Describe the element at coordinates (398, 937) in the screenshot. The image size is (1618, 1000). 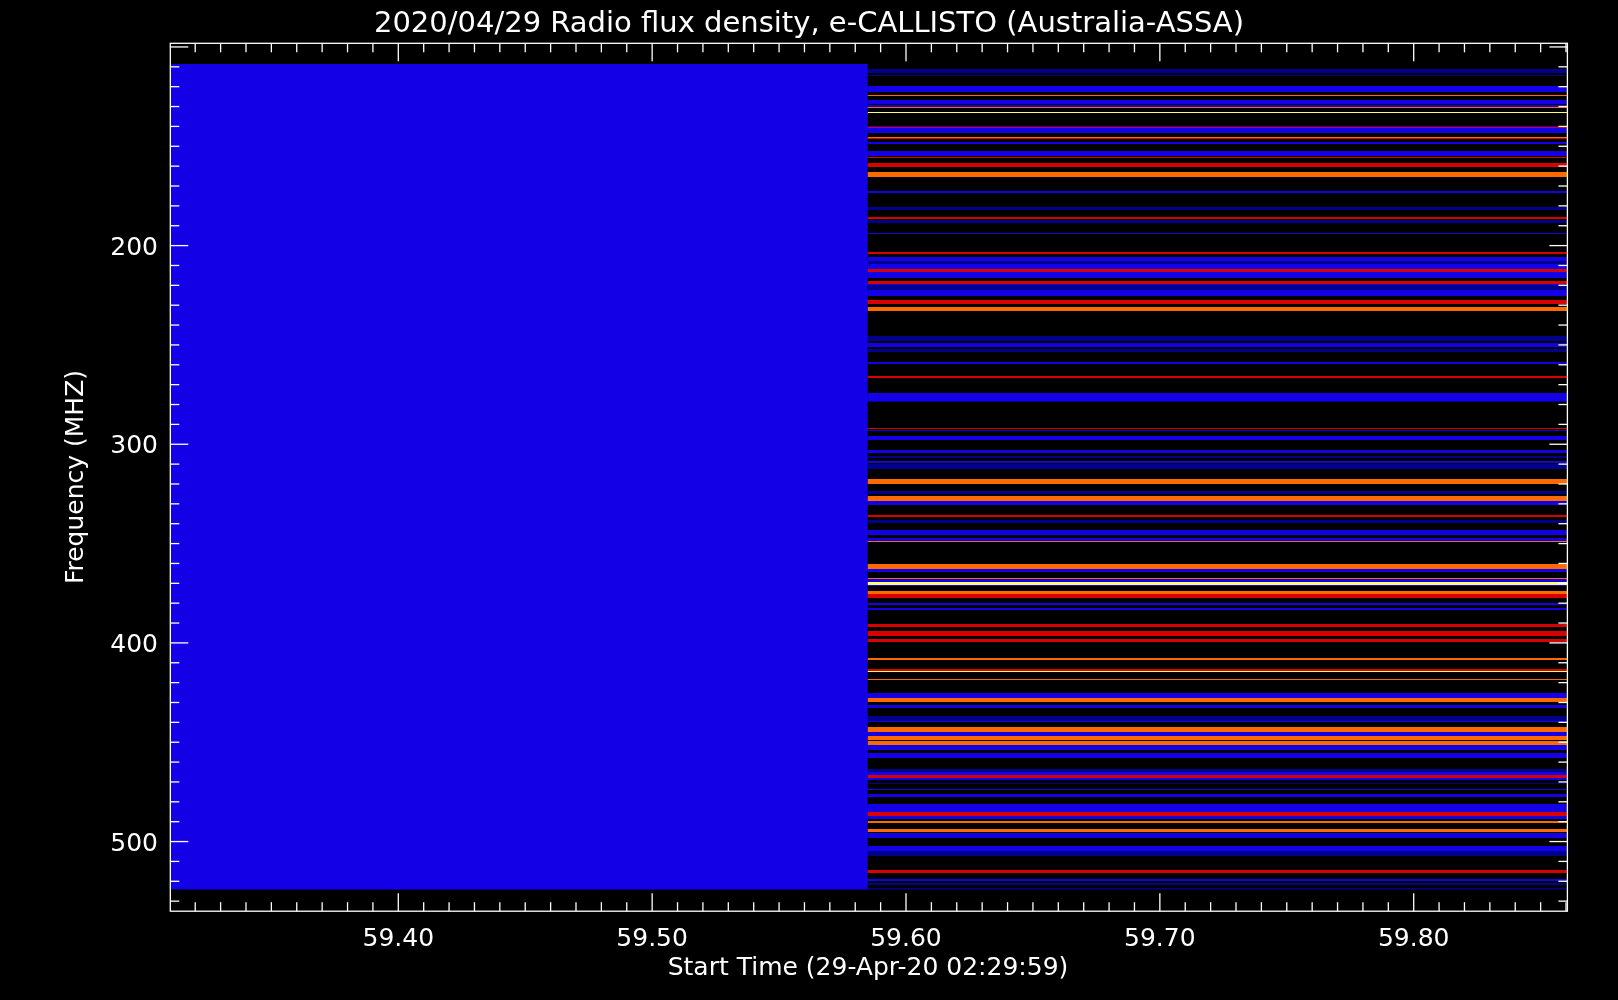
I see `x-tick-label: 59.40` at that location.